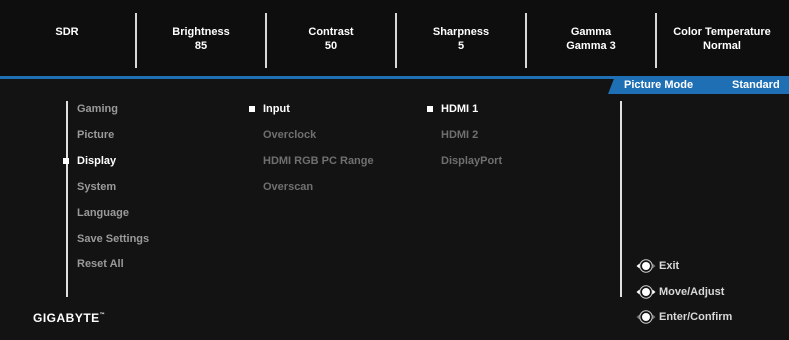  Describe the element at coordinates (67, 32) in the screenshot. I see `status-sdr-label: SDR` at that location.